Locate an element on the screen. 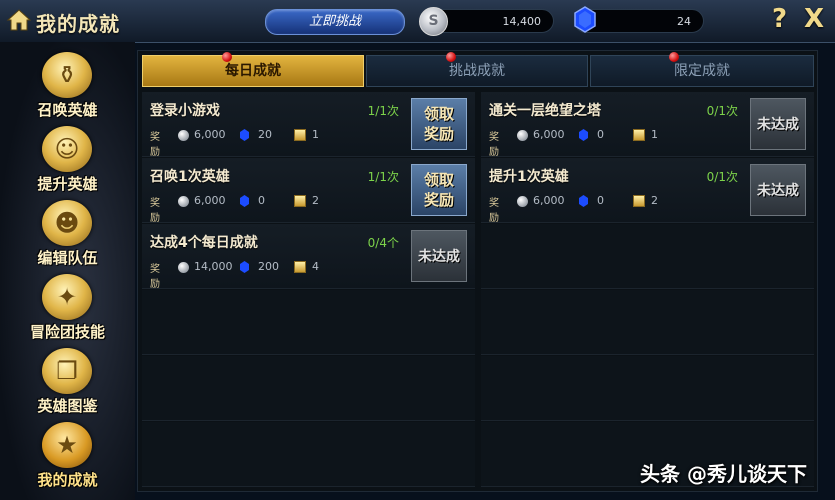 The width and height of the screenshot is (835, 500). tab-challenge-achievements: 挑战成就 is located at coordinates (477, 71).